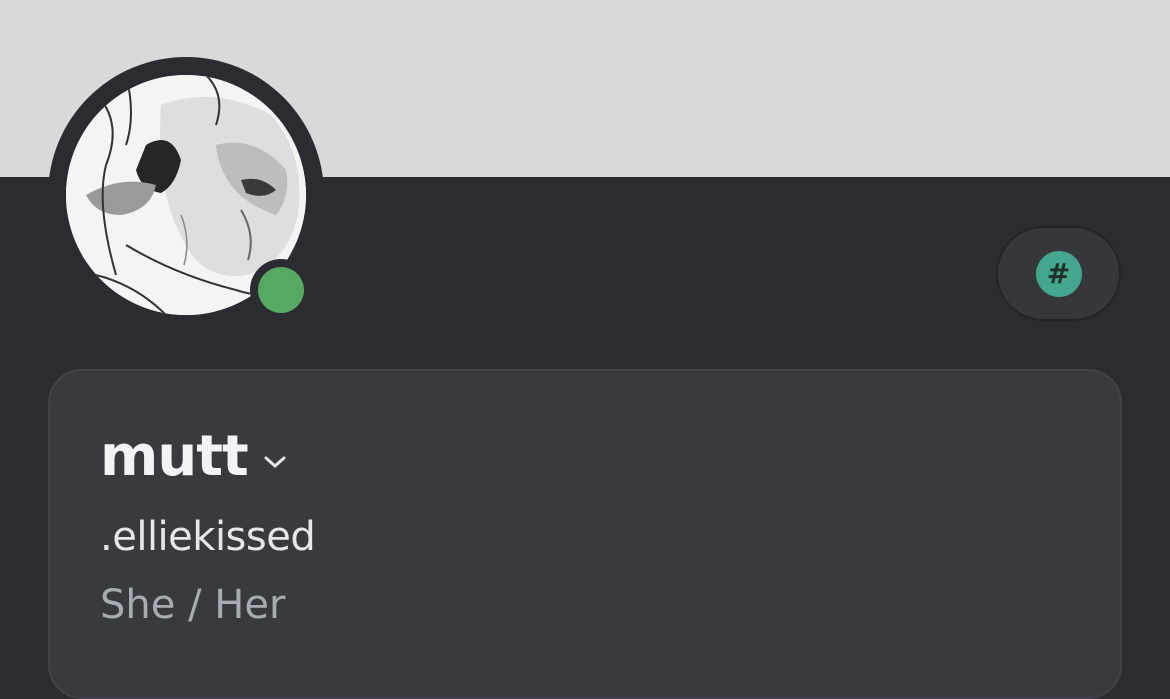 The width and height of the screenshot is (1170, 699). I want to click on pronouns: She / Her, so click(193, 605).